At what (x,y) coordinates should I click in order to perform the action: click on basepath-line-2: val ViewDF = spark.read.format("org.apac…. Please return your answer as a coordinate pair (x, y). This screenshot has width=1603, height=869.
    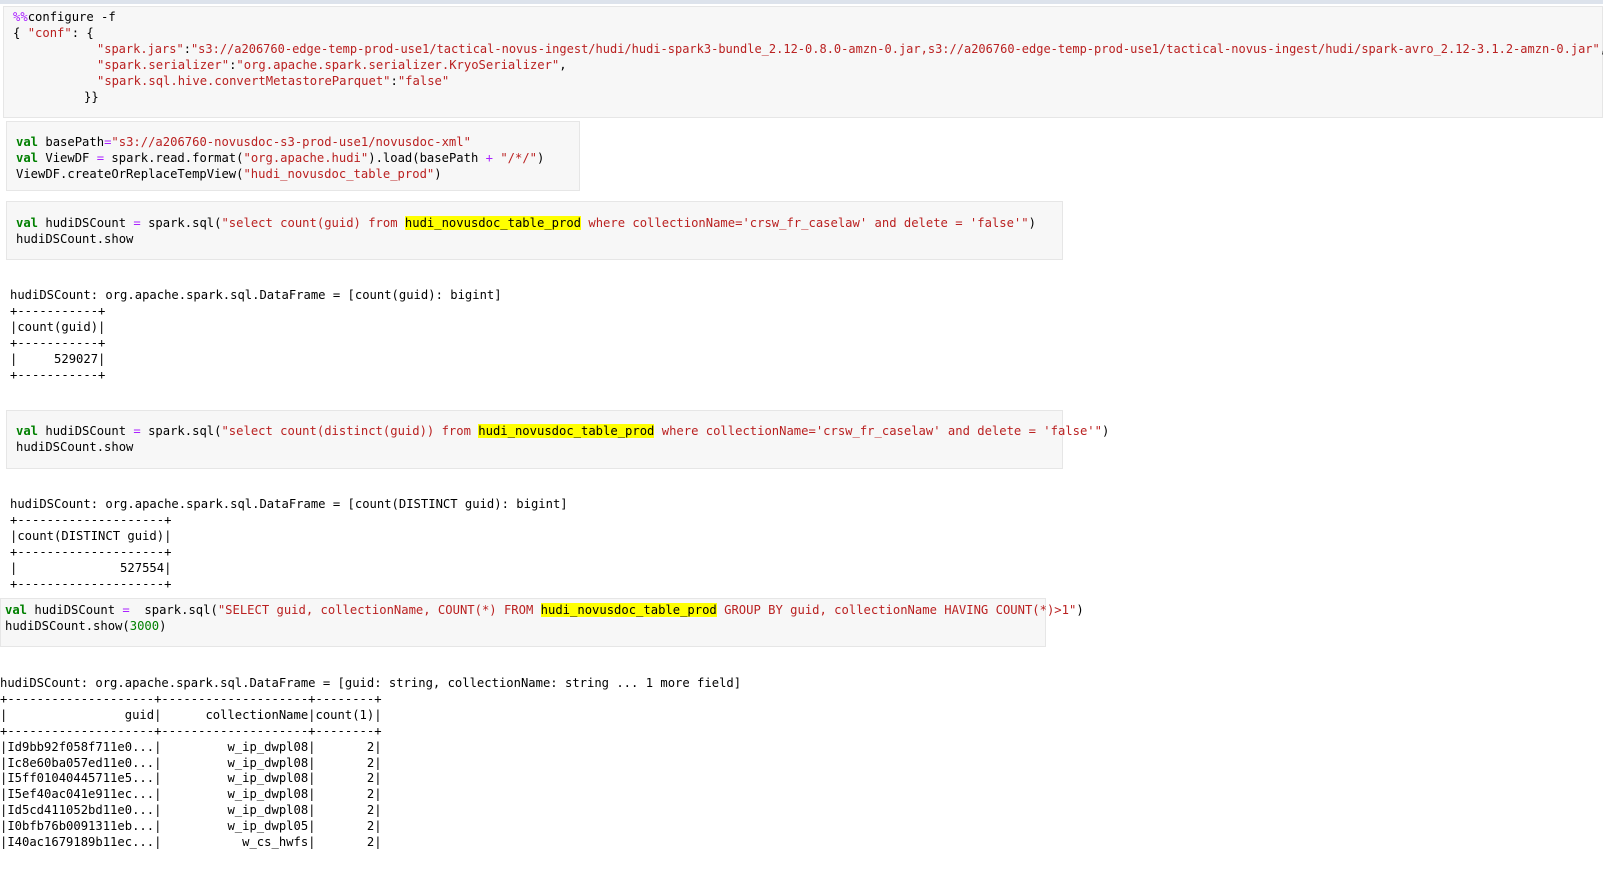
    Looking at the image, I should click on (280, 158).